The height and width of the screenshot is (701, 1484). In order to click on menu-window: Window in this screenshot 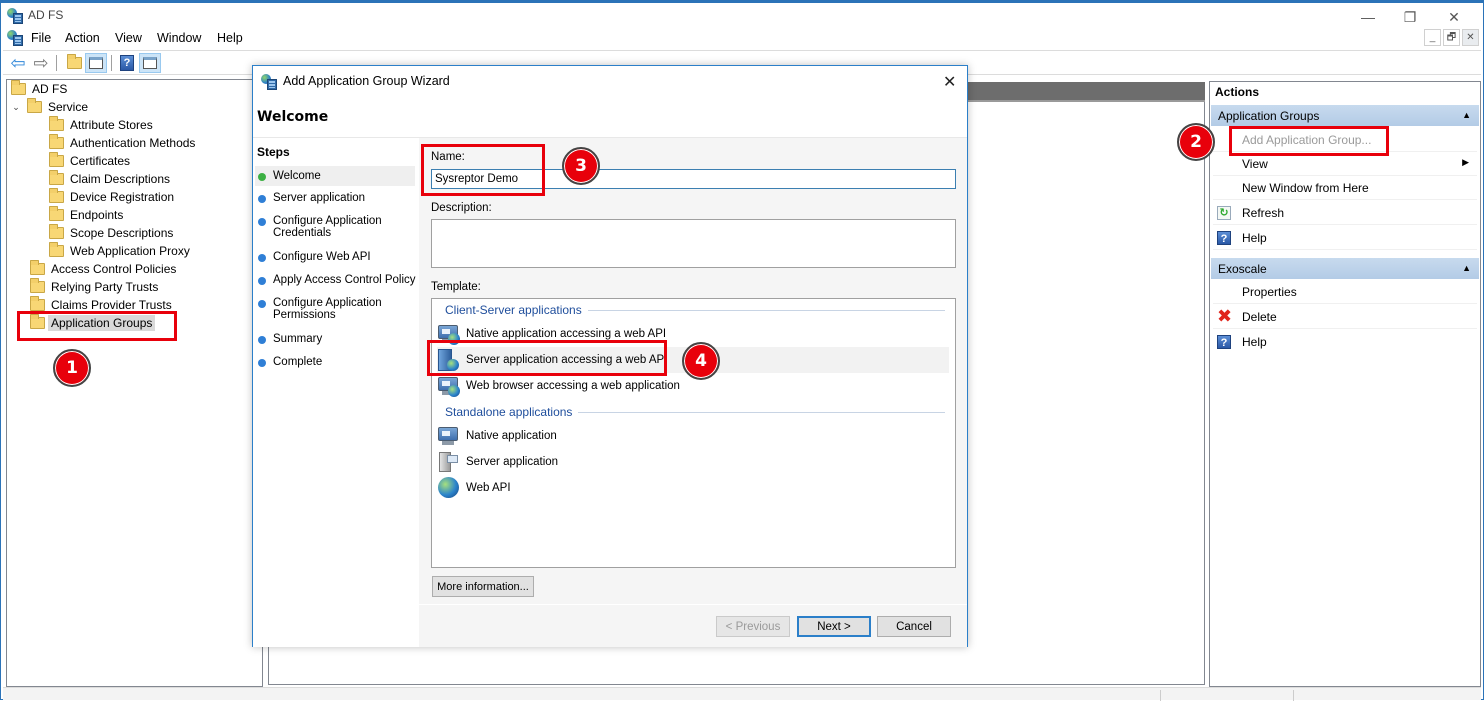, I will do `click(179, 38)`.